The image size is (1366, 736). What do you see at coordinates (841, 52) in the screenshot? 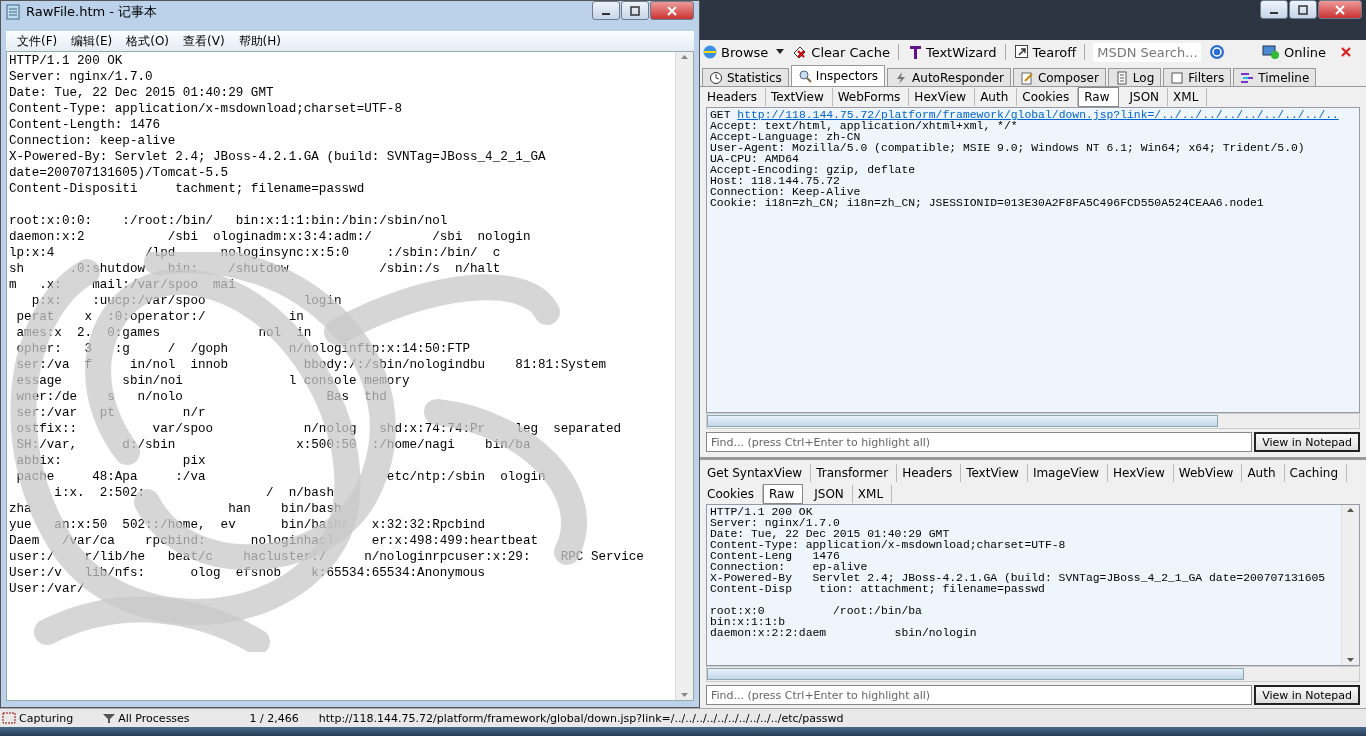
I see `toolbar-button: Clear Cache` at bounding box center [841, 52].